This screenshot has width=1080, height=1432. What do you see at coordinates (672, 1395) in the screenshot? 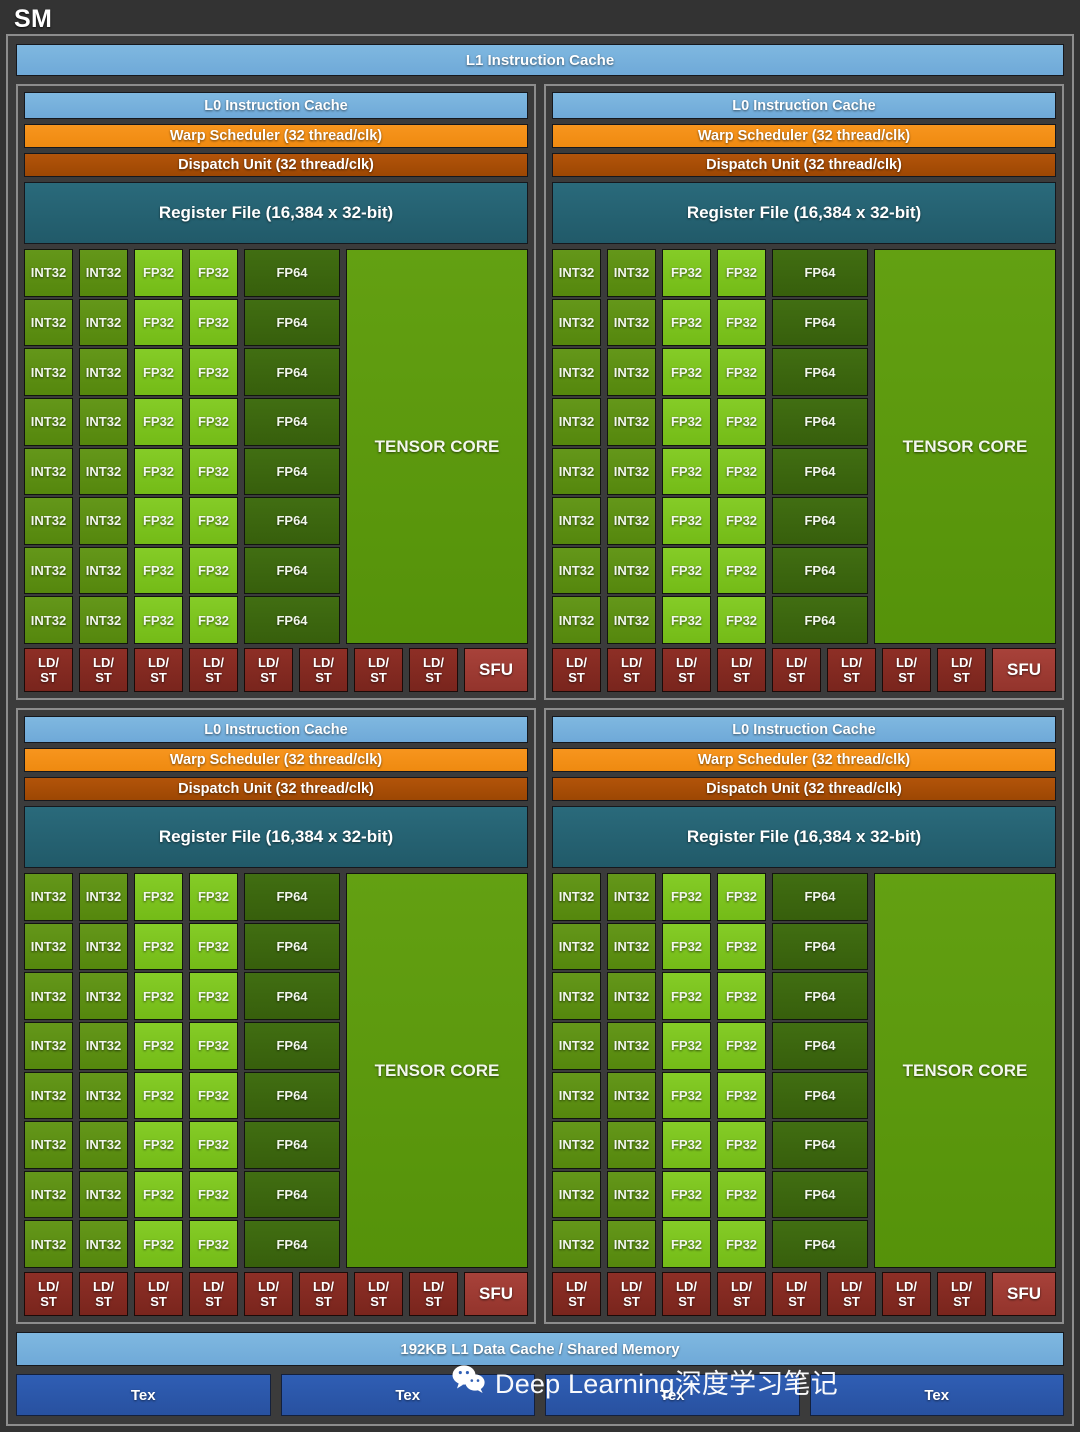
I see `tex-unit-3: Tex` at bounding box center [672, 1395].